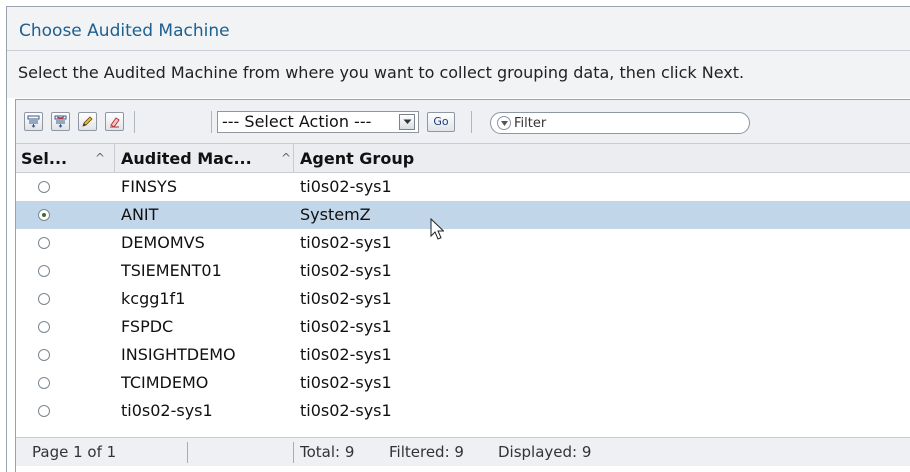 The width and height of the screenshot is (910, 472). Describe the element at coordinates (204, 158) in the screenshot. I see `column-header-audited-machine: Audited Mac... ^` at that location.